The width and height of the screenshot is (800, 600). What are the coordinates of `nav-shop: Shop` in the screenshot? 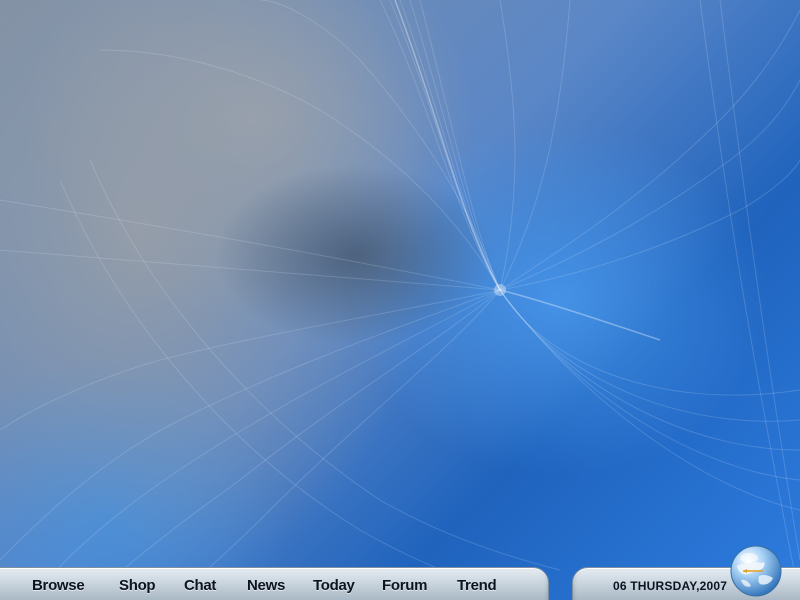 It's located at (137, 586).